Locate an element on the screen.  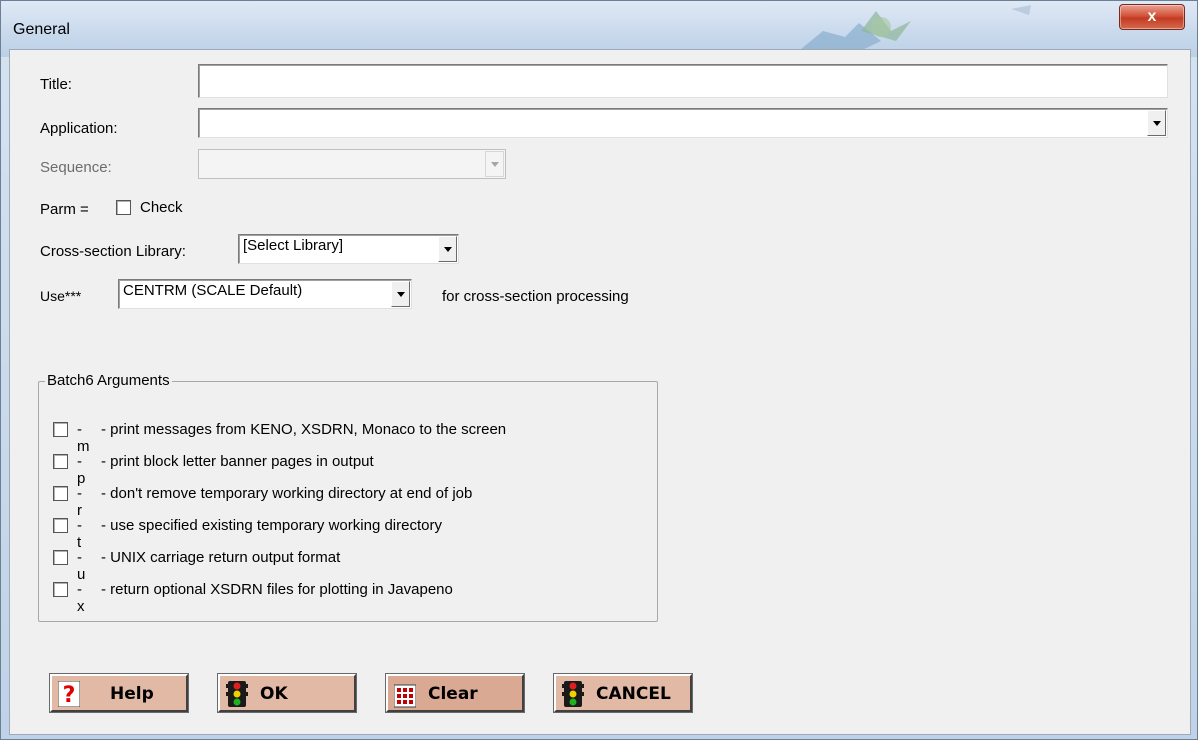
close-icon: x is located at coordinates (1152, 16).